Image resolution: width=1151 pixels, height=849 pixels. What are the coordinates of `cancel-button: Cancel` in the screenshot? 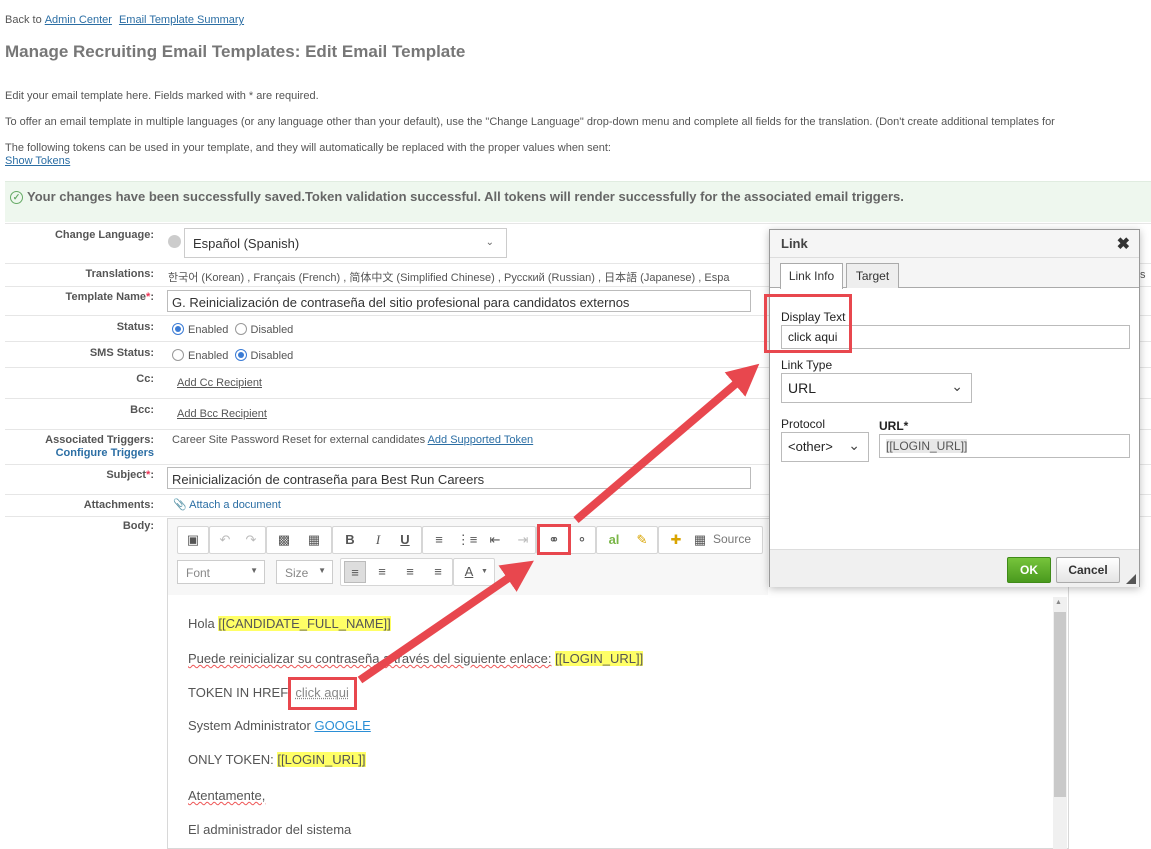 It's located at (1088, 570).